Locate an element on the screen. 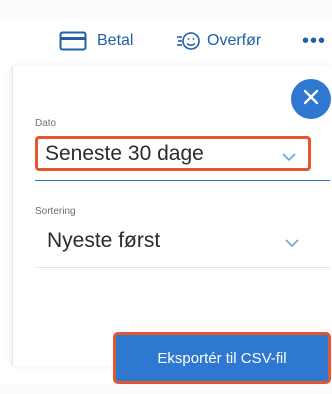  overfor-button: Overfør is located at coordinates (219, 41).